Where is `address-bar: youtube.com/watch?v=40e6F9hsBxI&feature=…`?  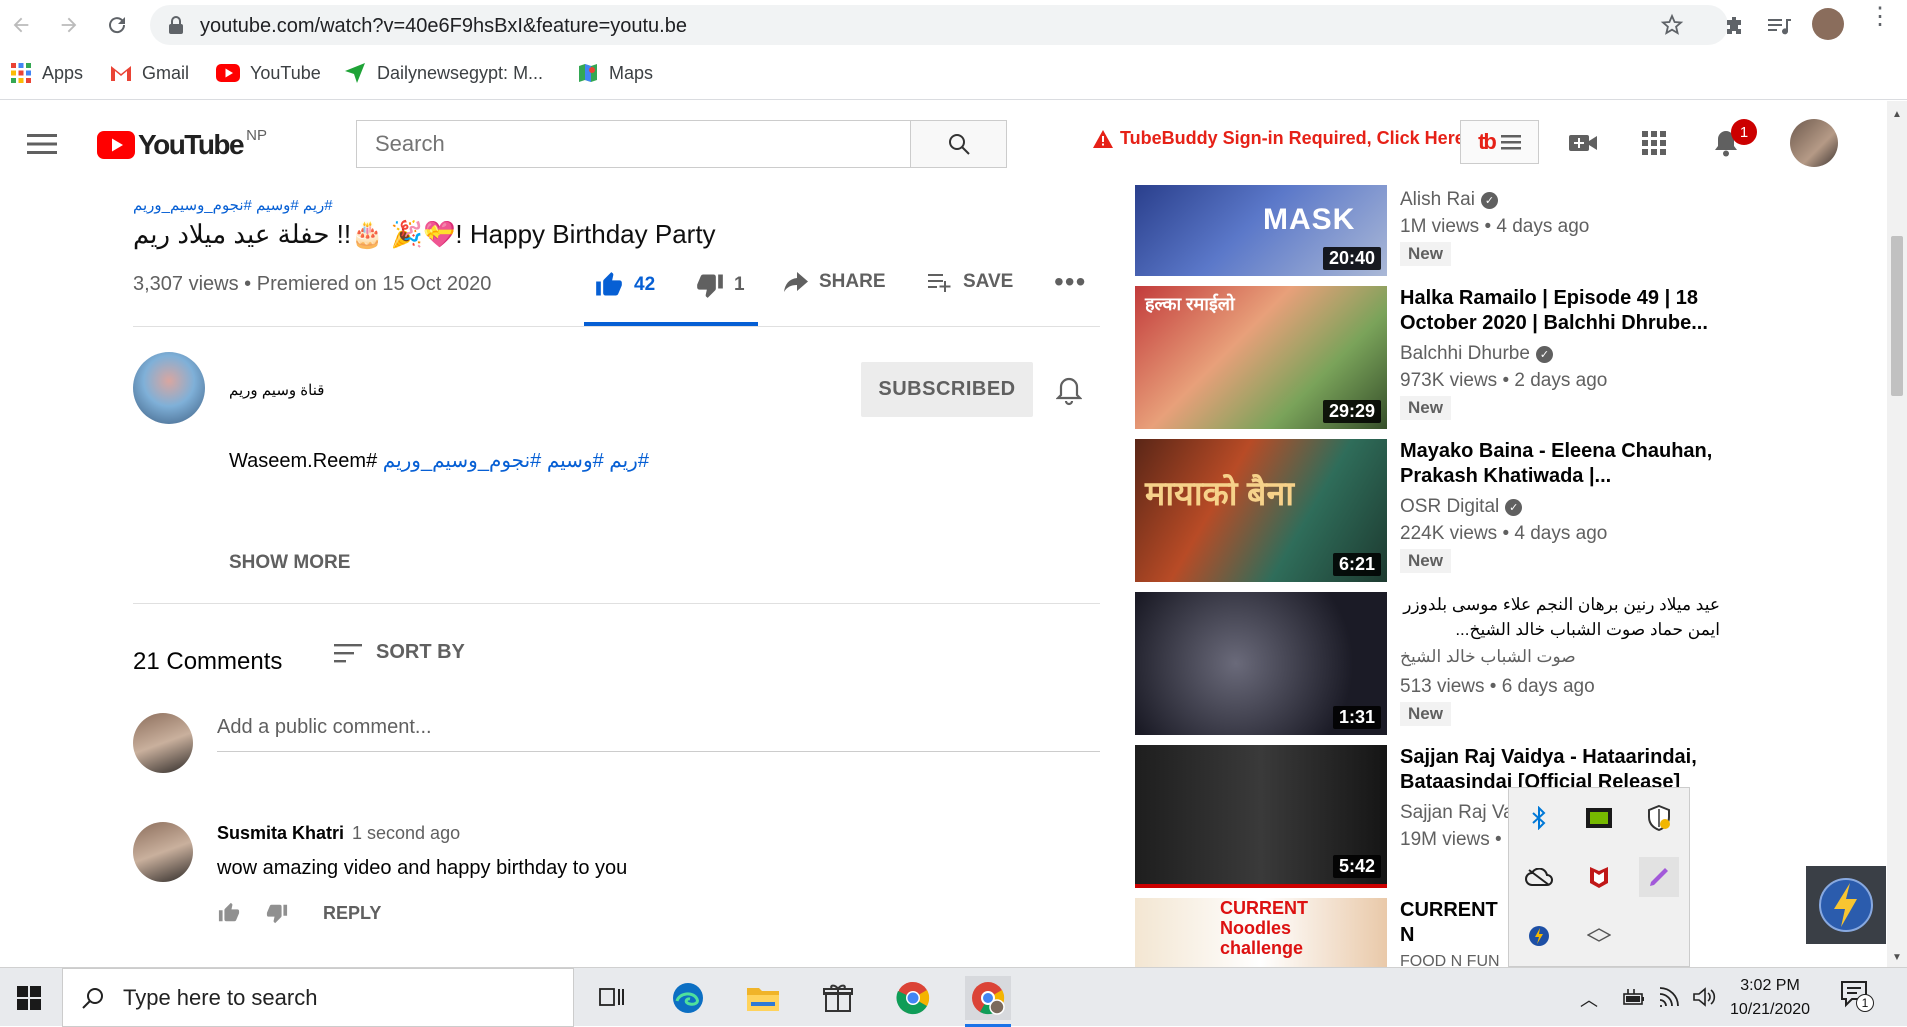 address-bar: youtube.com/watch?v=40e6F9hsBxI&feature=… is located at coordinates (939, 25).